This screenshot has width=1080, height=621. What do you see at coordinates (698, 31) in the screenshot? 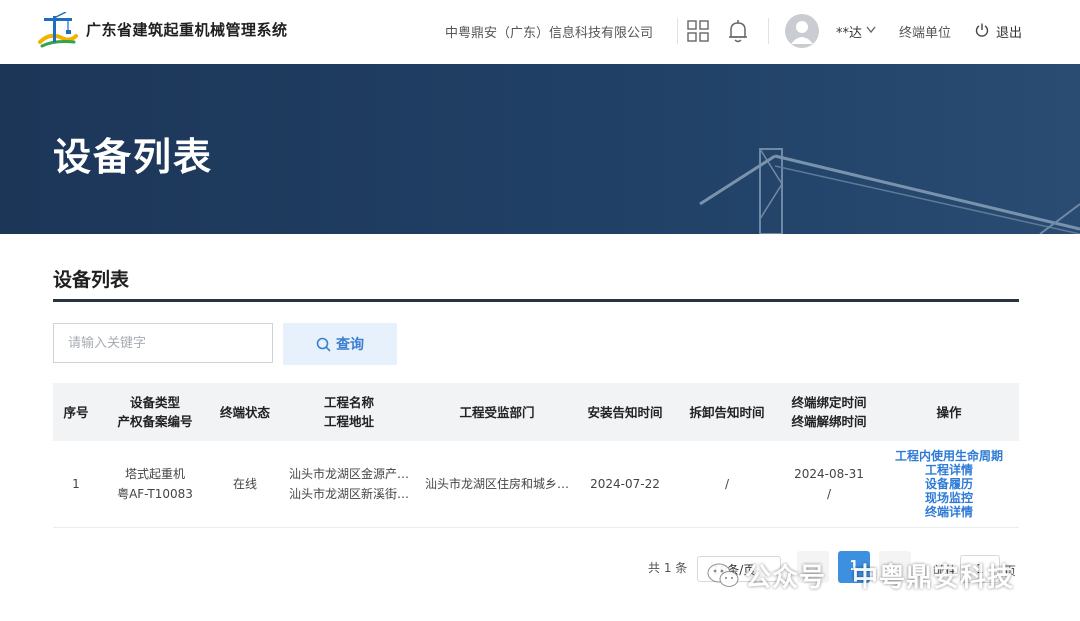
I see `app-grid-icon` at bounding box center [698, 31].